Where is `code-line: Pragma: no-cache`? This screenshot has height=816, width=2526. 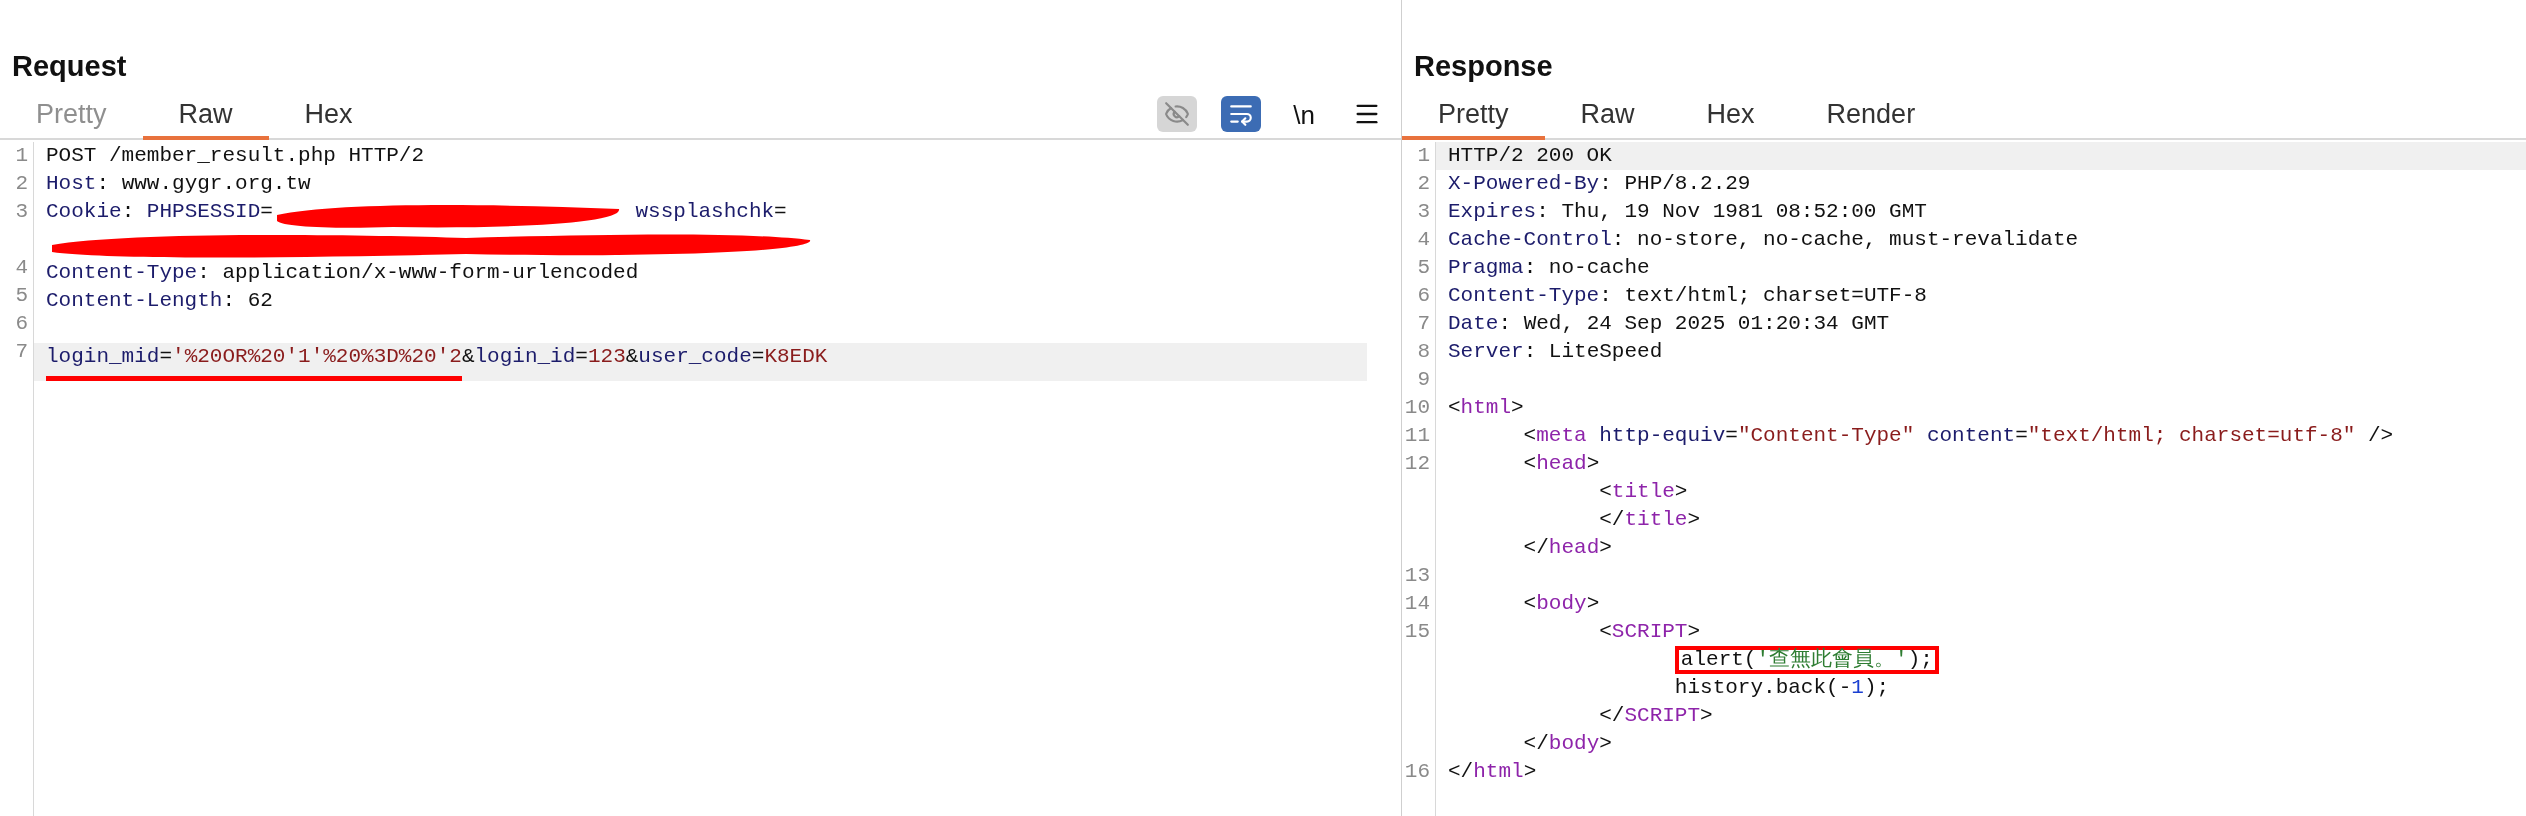 code-line: Pragma: no-cache is located at coordinates (1549, 268).